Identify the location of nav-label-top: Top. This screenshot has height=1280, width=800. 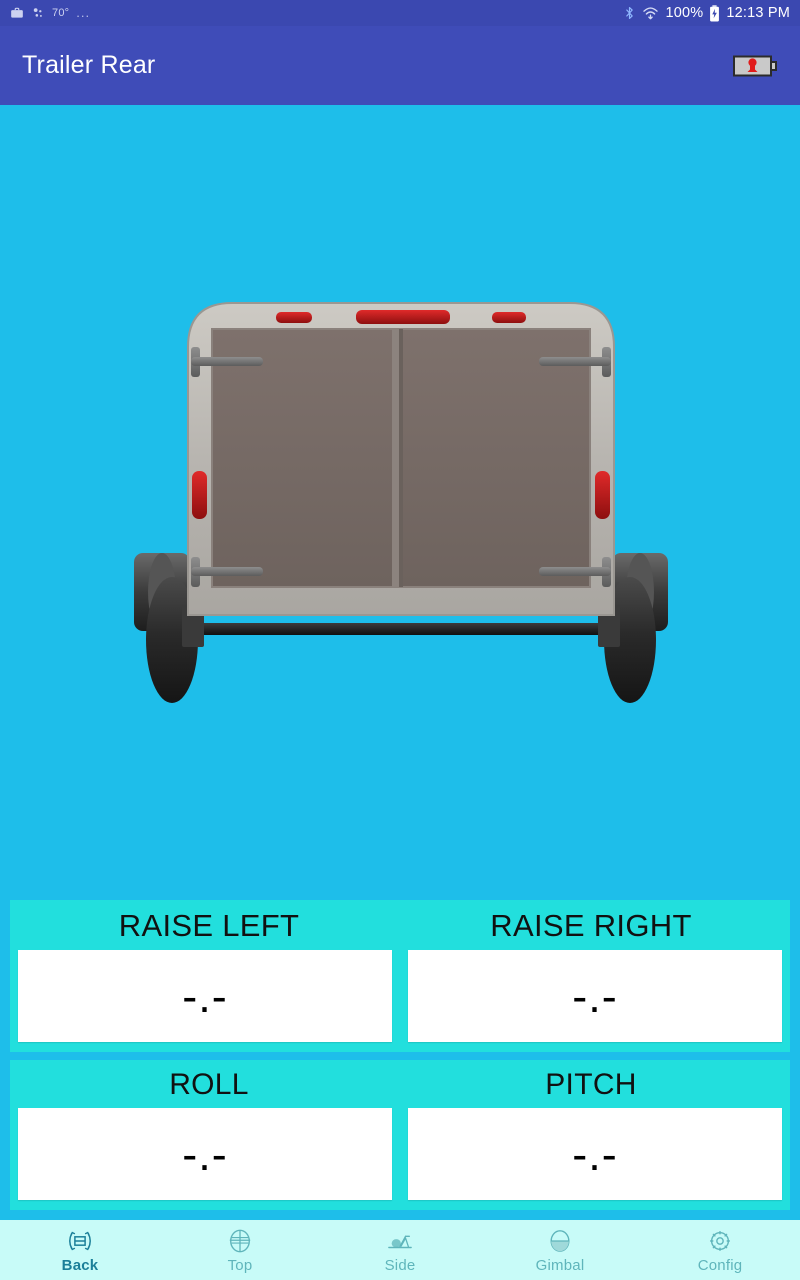
(240, 1265).